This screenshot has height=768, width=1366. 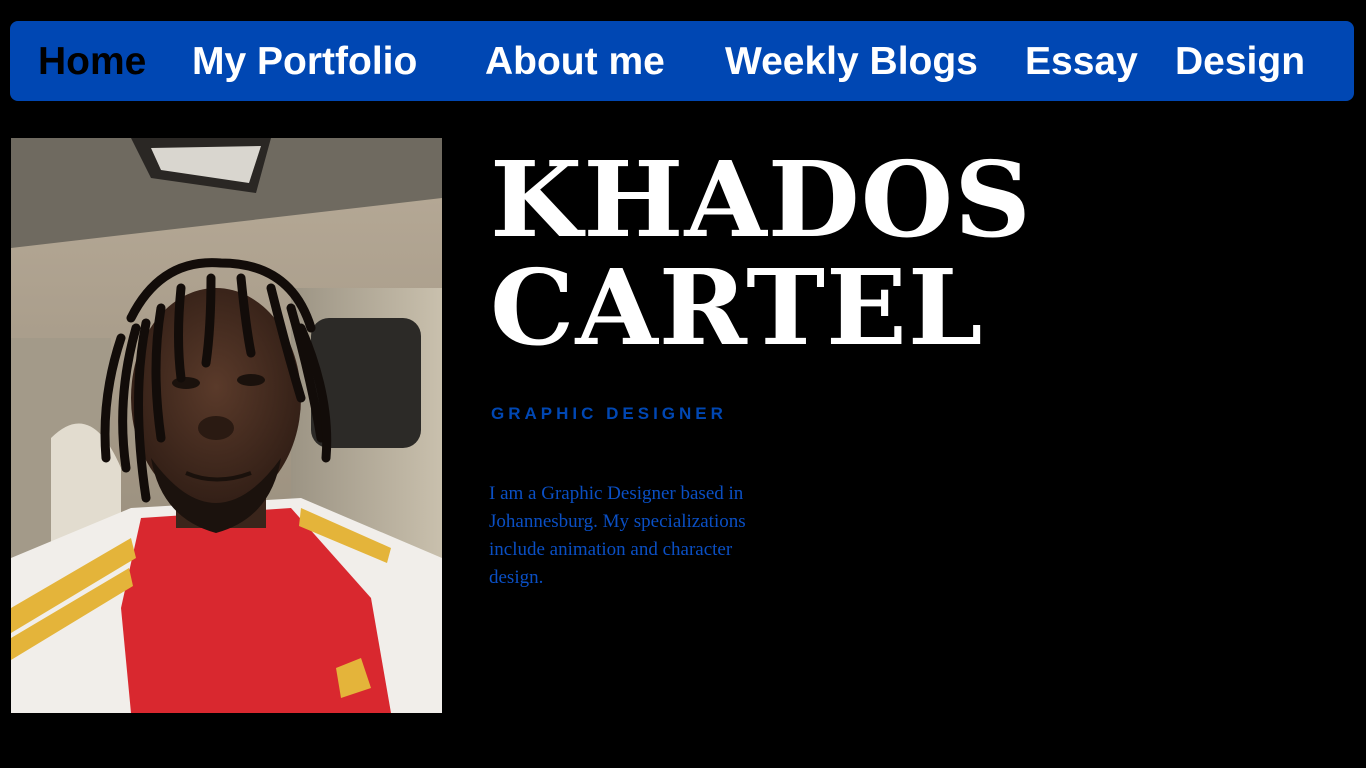 What do you see at coordinates (609, 413) in the screenshot?
I see `hero-role-subtitle: GRAPHIC DESIGNER` at bounding box center [609, 413].